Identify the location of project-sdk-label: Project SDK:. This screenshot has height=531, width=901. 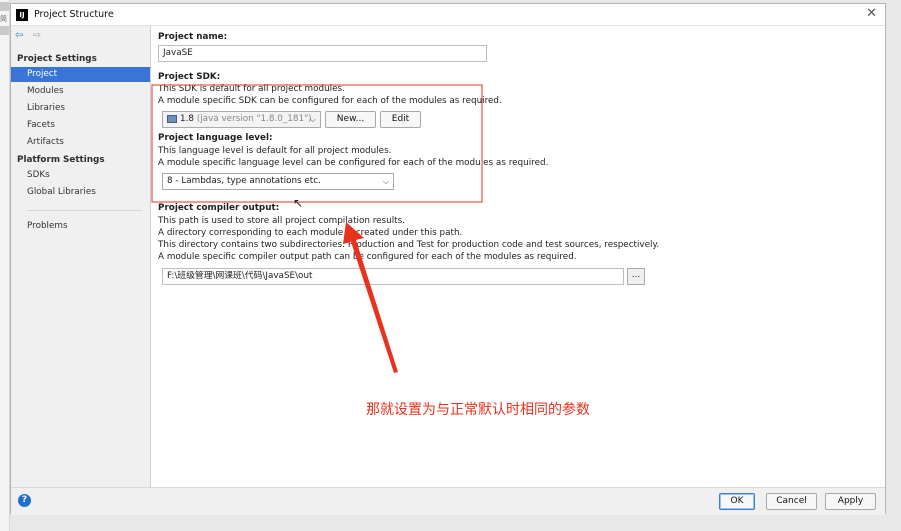
(189, 77).